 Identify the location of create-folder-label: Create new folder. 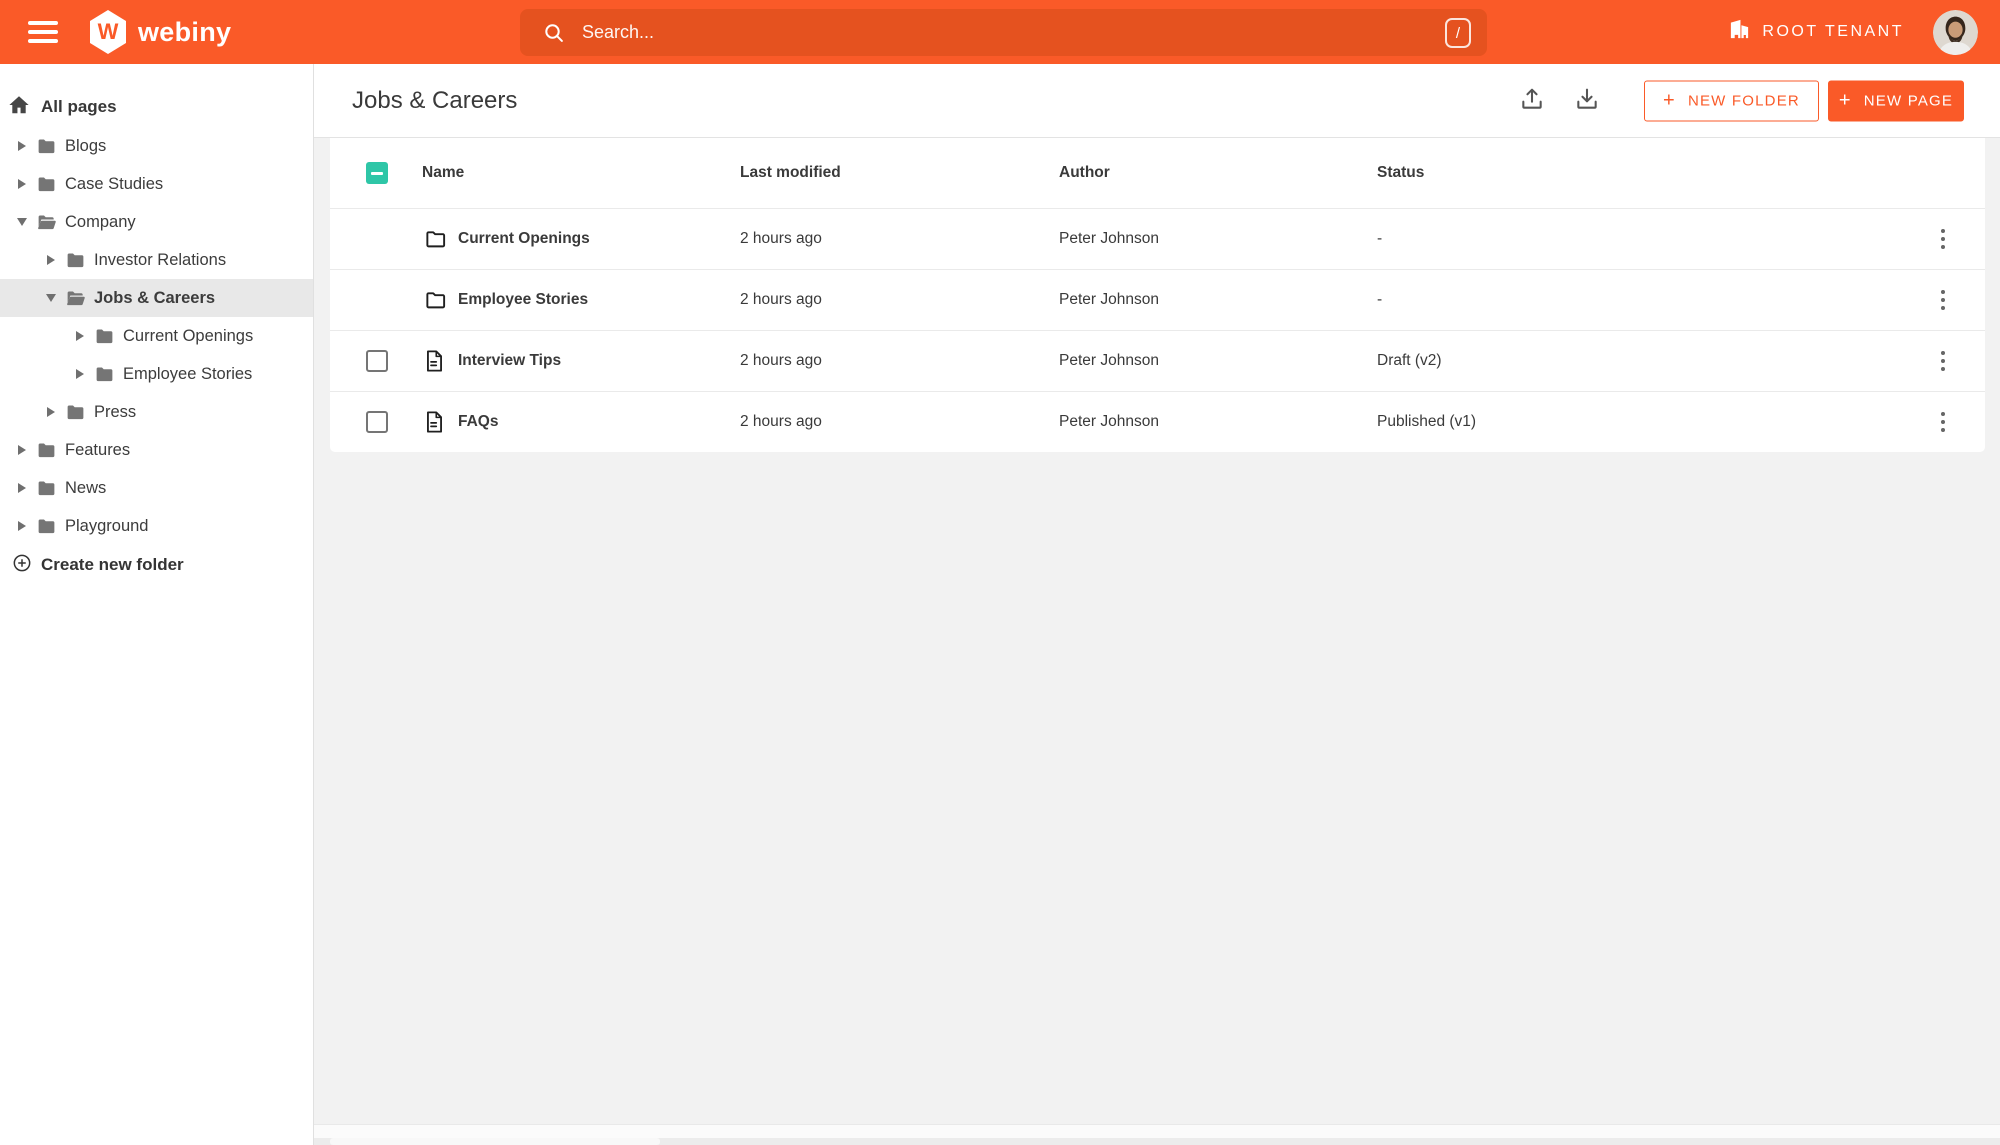
(112, 564).